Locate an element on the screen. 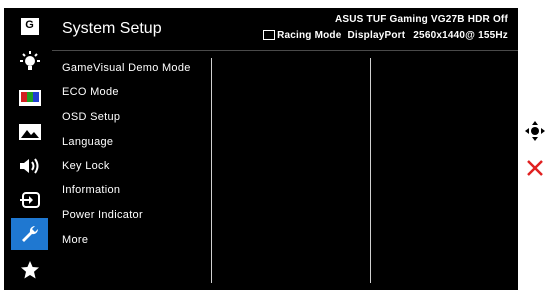 This screenshot has height=290, width=545. close-icon is located at coordinates (535, 168).